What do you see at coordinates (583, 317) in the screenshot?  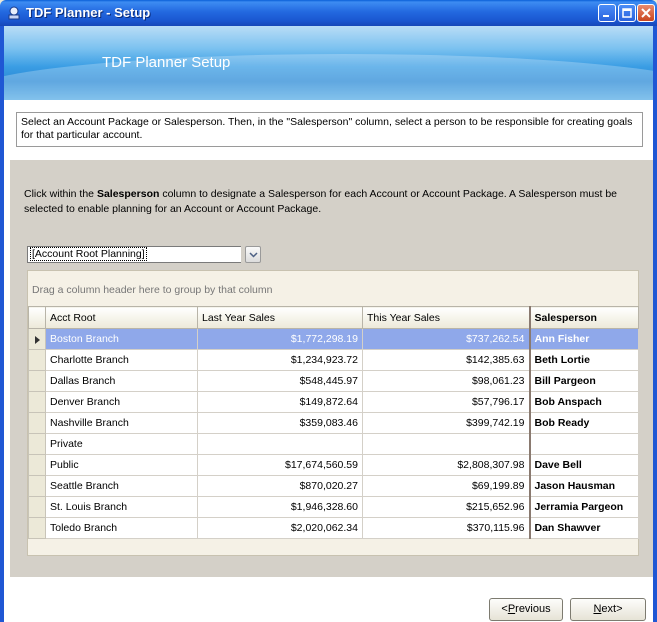 I see `column-header-salesperson: Salesperson` at bounding box center [583, 317].